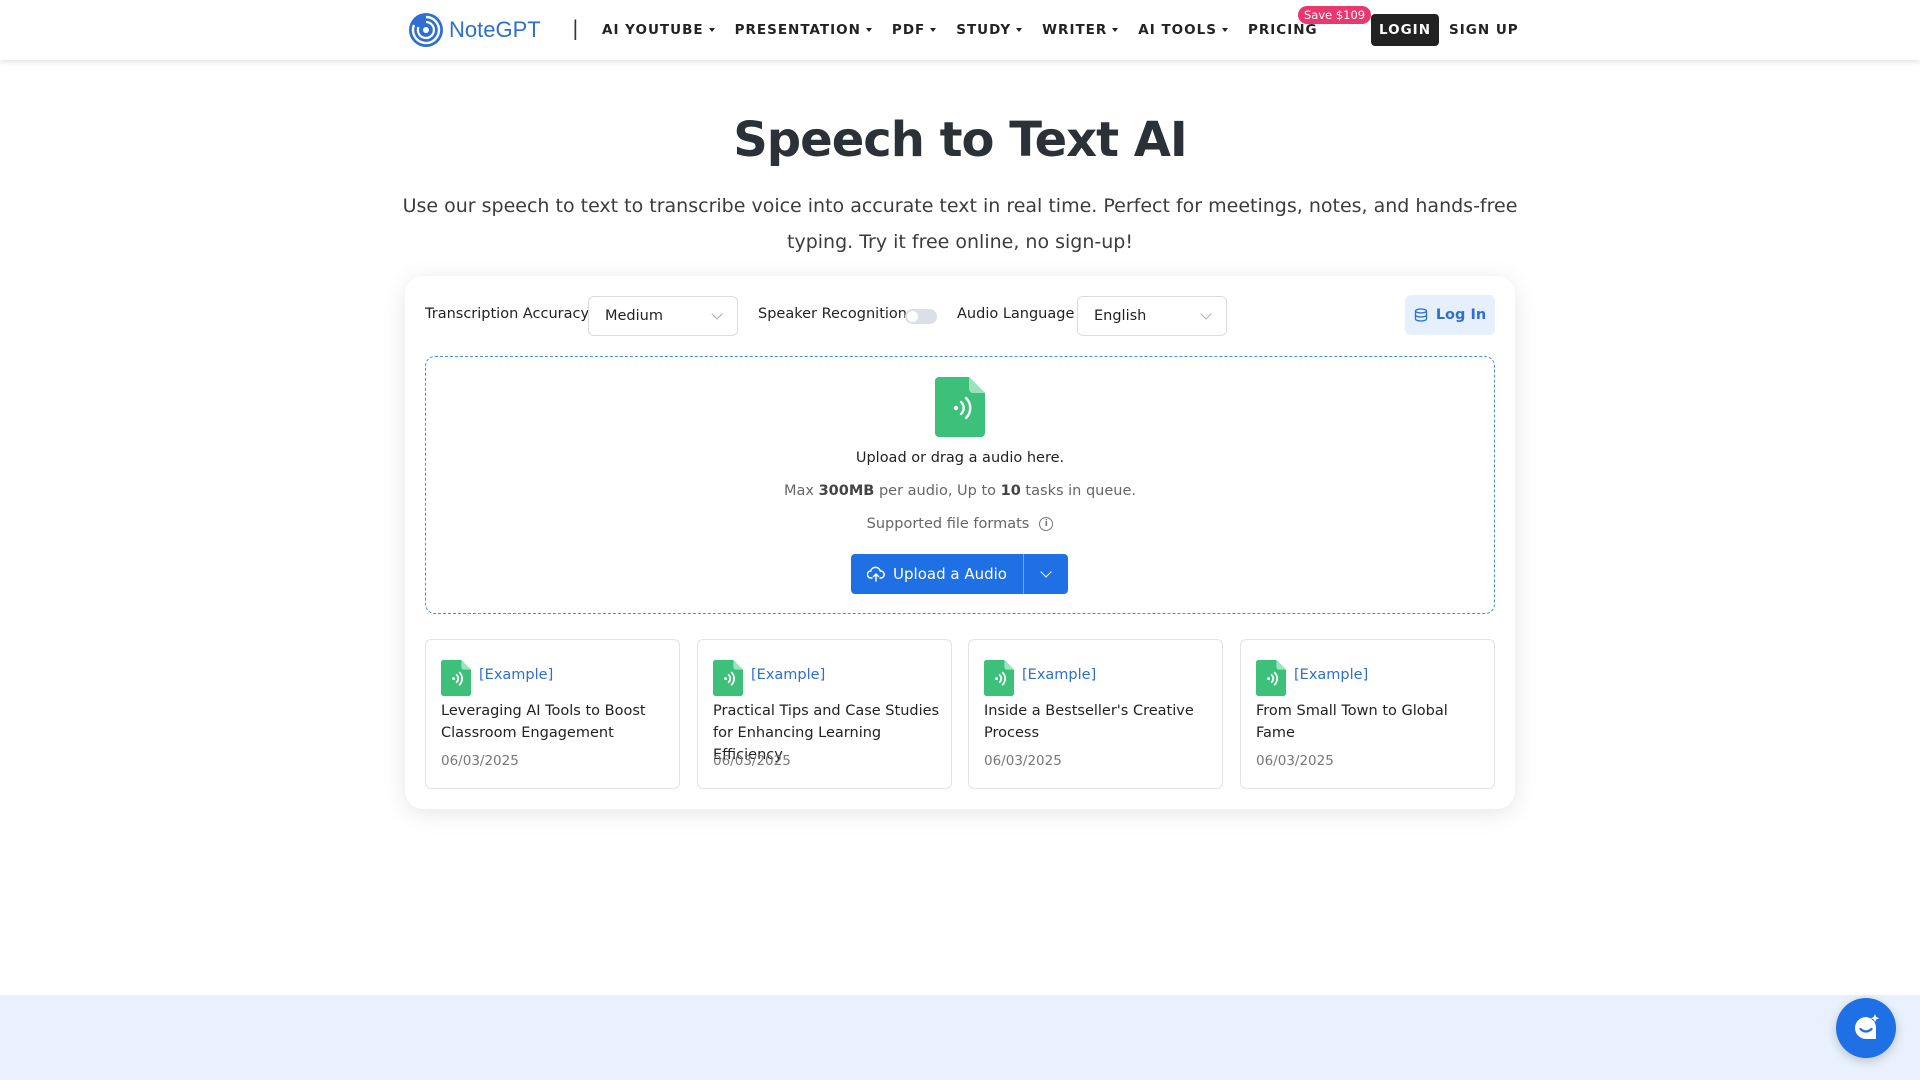 This screenshot has height=1080, width=1920. I want to click on upload-audio-label: Upload a Audio, so click(950, 574).